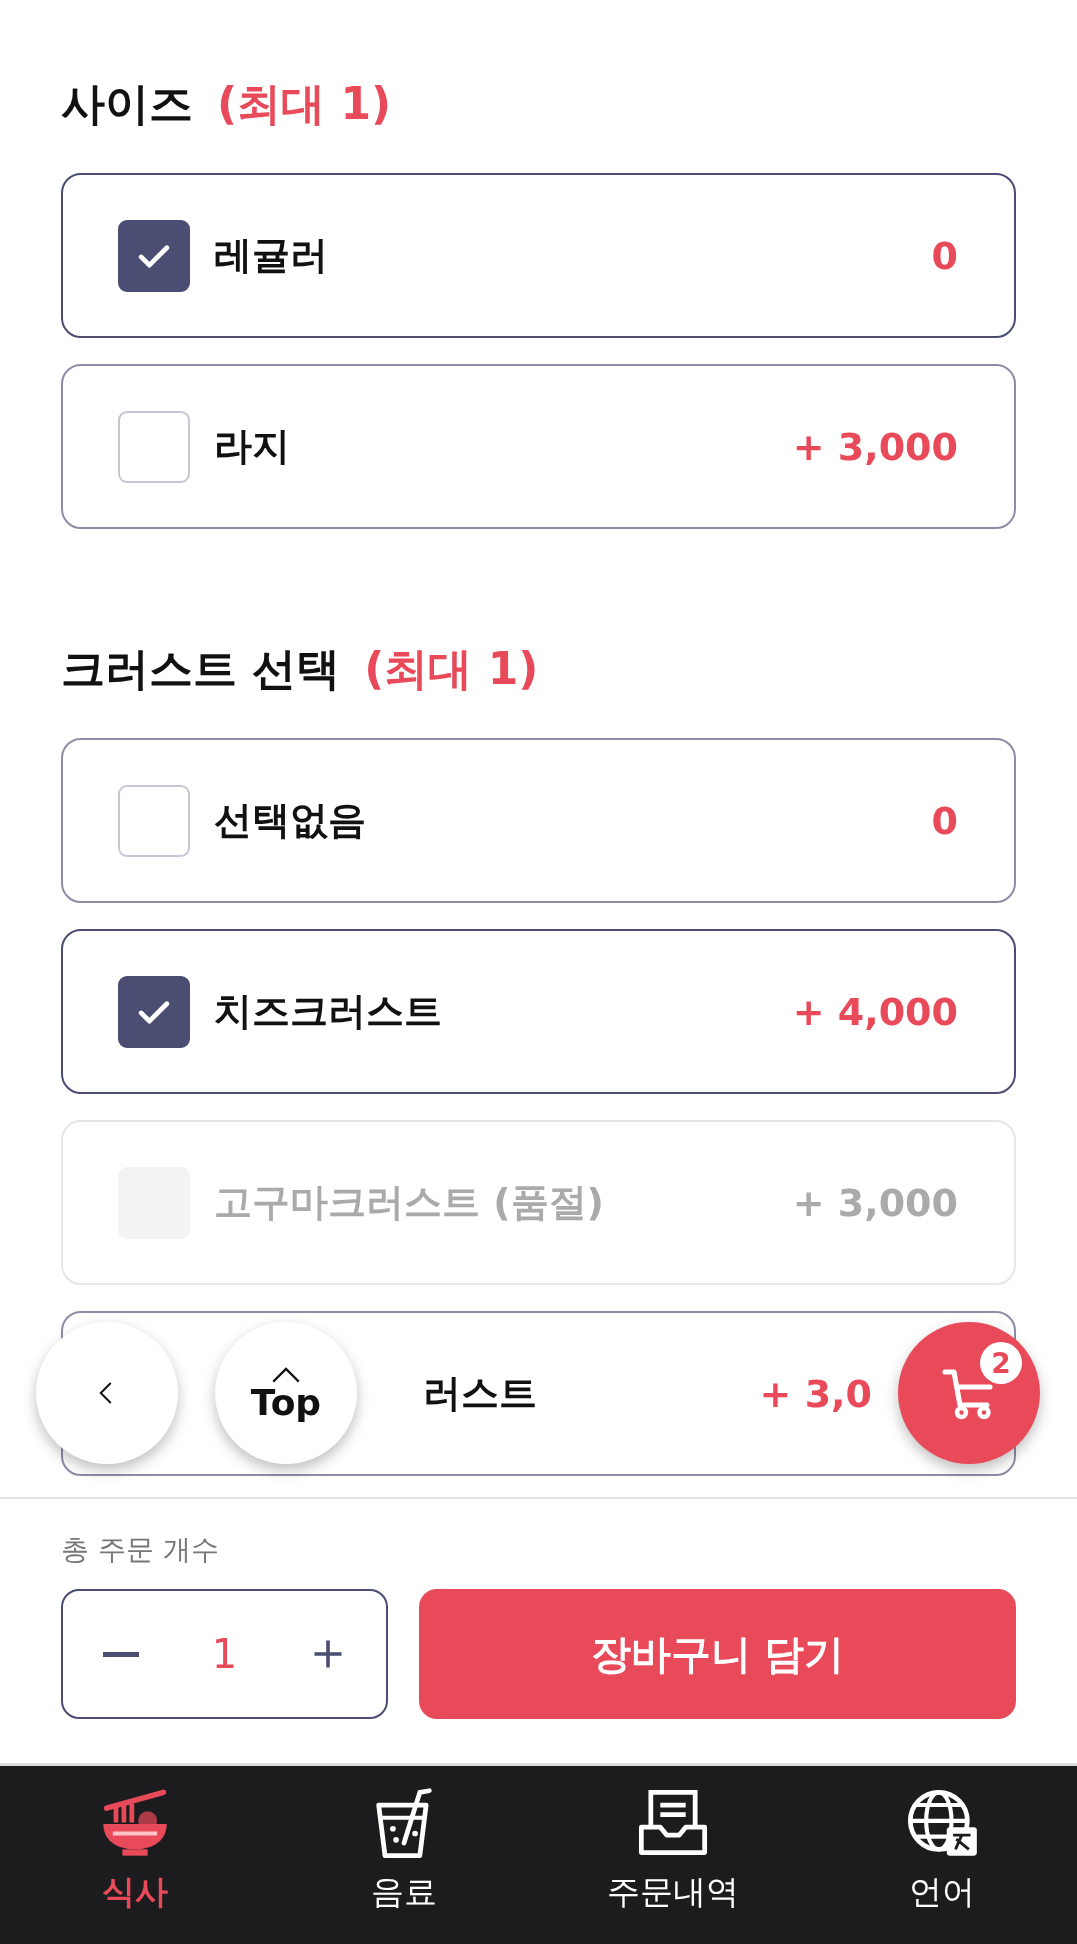  What do you see at coordinates (201, 668) in the screenshot?
I see `section-title: 크러스트 선택` at bounding box center [201, 668].